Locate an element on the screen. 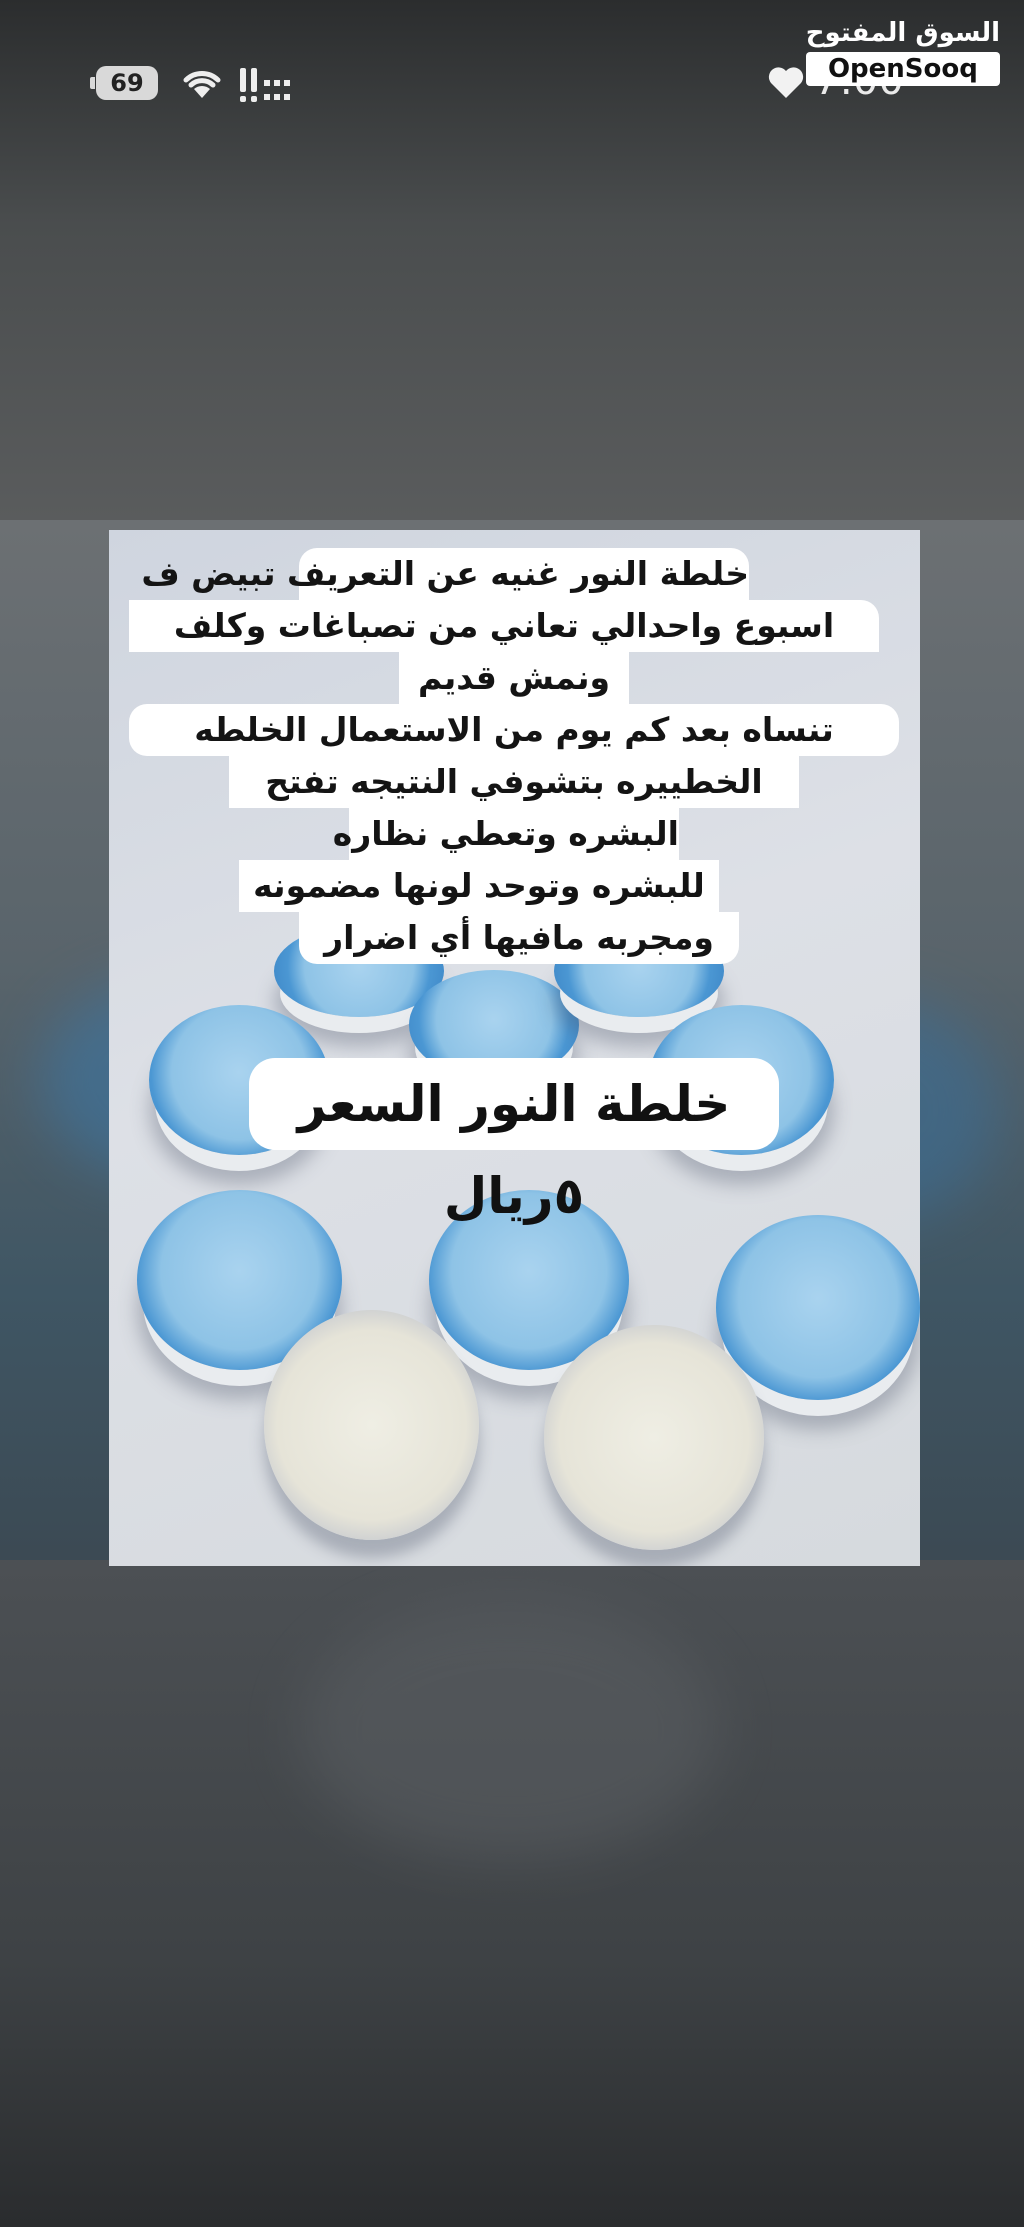 The height and width of the screenshot is (2227, 1024). wifi-icon is located at coordinates (202, 84).